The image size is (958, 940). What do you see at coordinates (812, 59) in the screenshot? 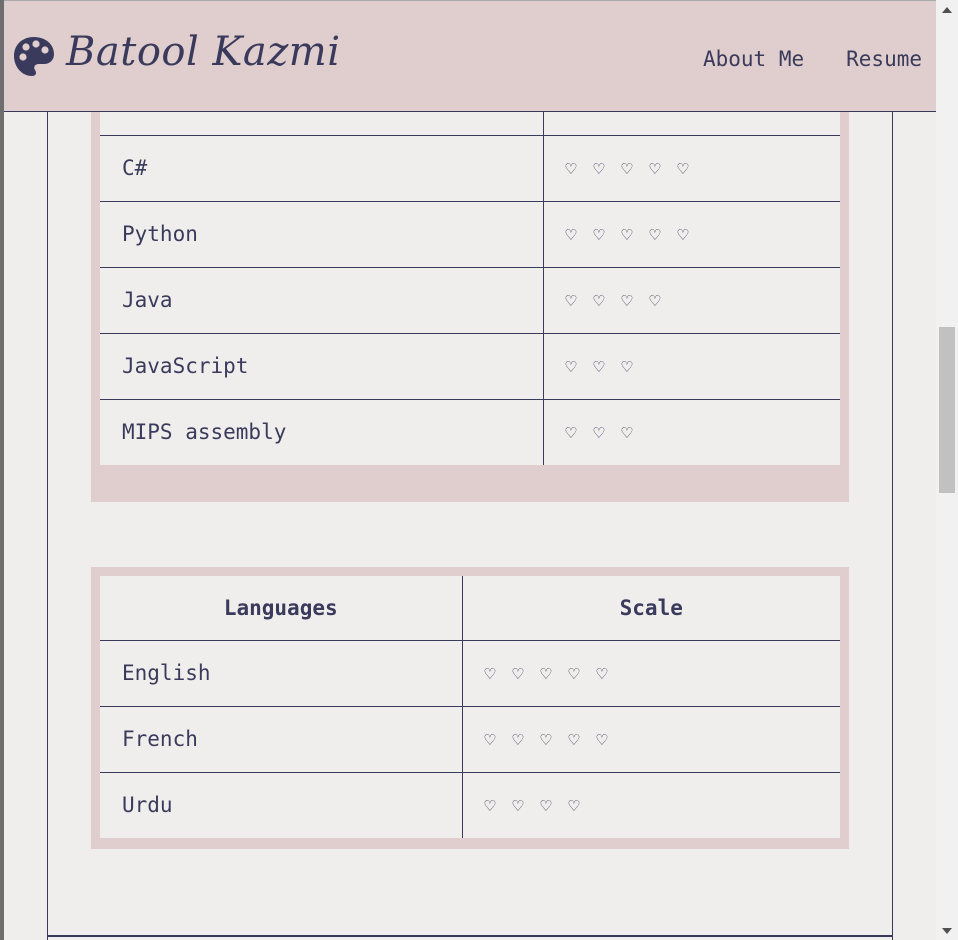
I see `main-nav: About Me Resume` at bounding box center [812, 59].